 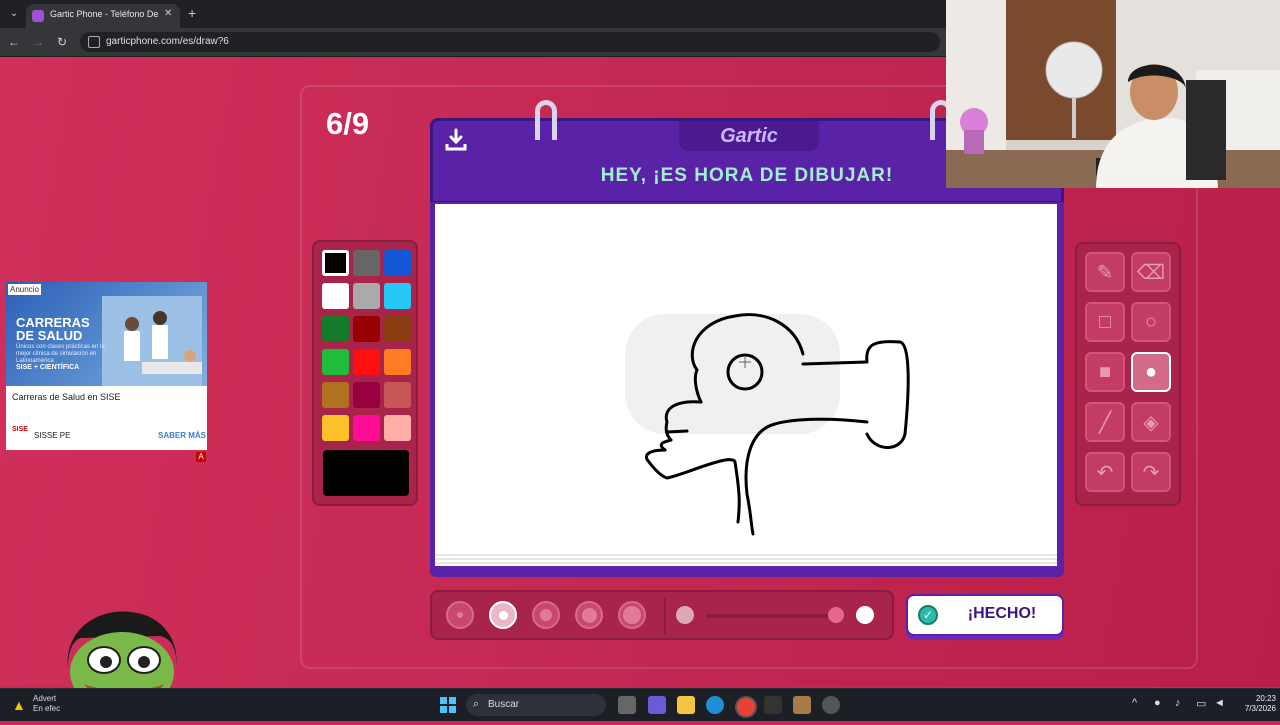 I want to click on pencil-tool: ✎, so click(x=1105, y=272).